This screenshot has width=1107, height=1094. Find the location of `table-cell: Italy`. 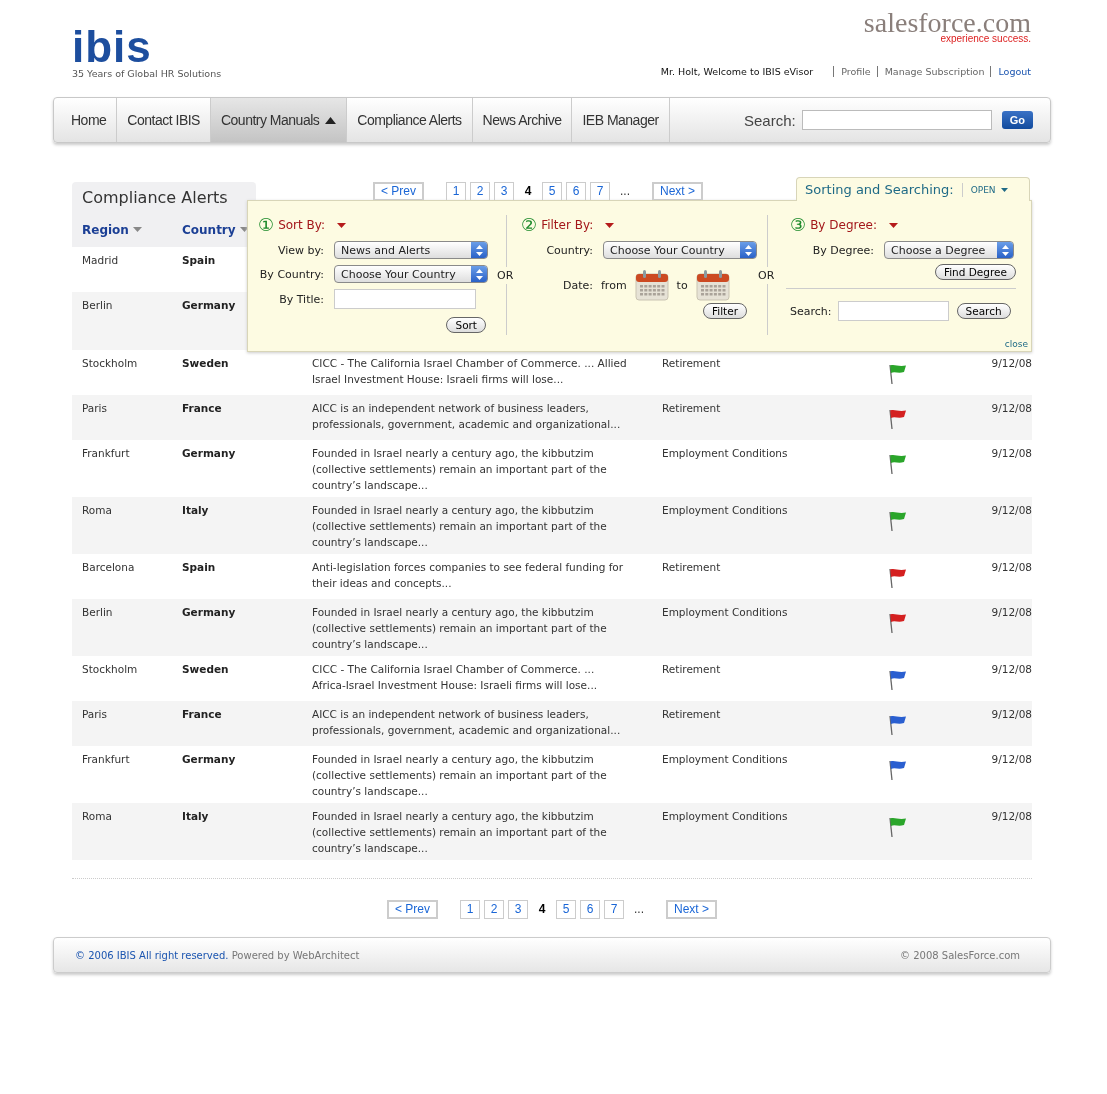

table-cell: Italy is located at coordinates (195, 816).